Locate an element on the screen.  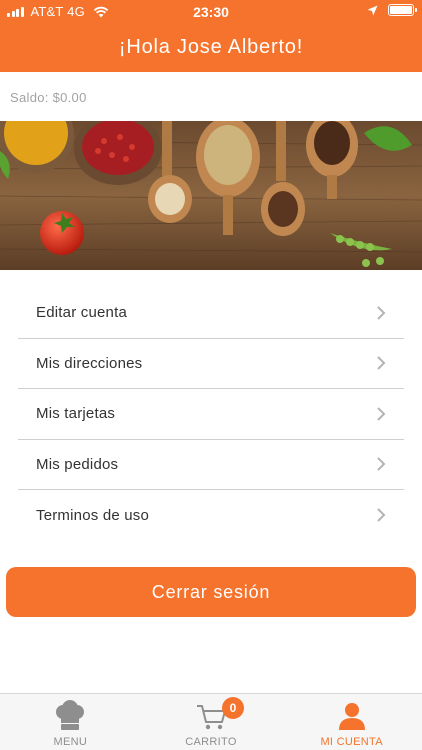
menu-item-editar-cuenta: Editar cuenta is located at coordinates (211, 313).